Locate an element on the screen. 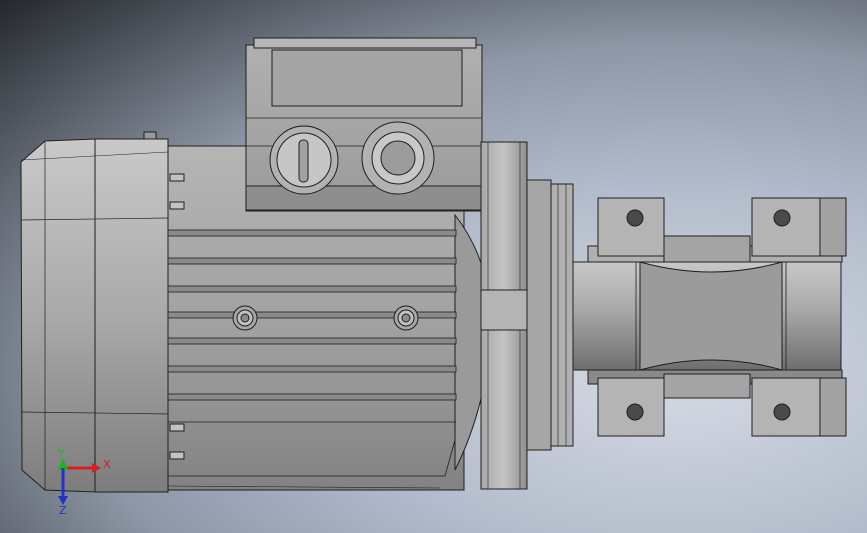  cable-gland is located at coordinates (398, 158).